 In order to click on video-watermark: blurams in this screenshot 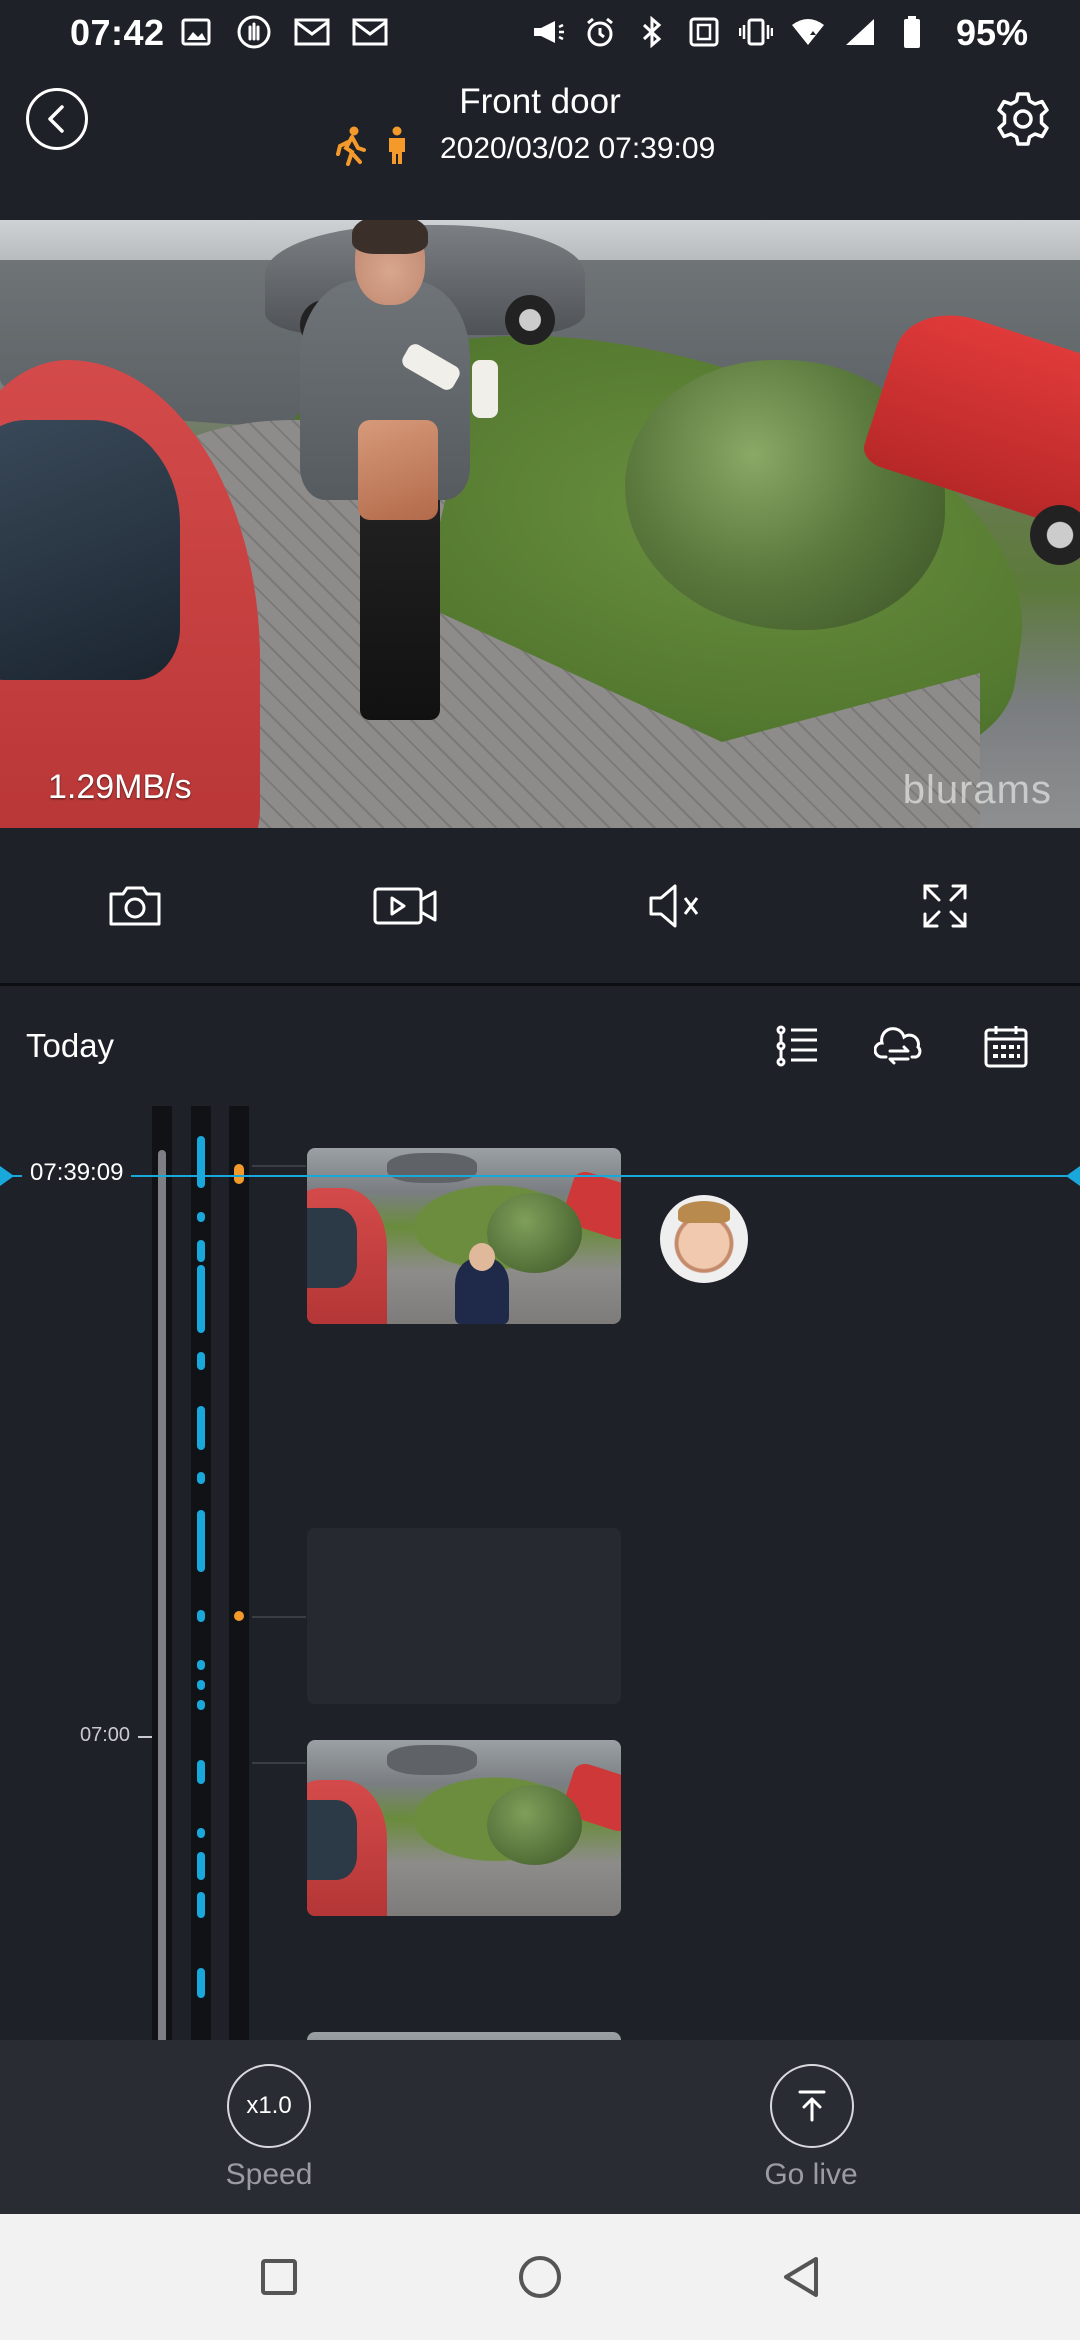, I will do `click(977, 790)`.